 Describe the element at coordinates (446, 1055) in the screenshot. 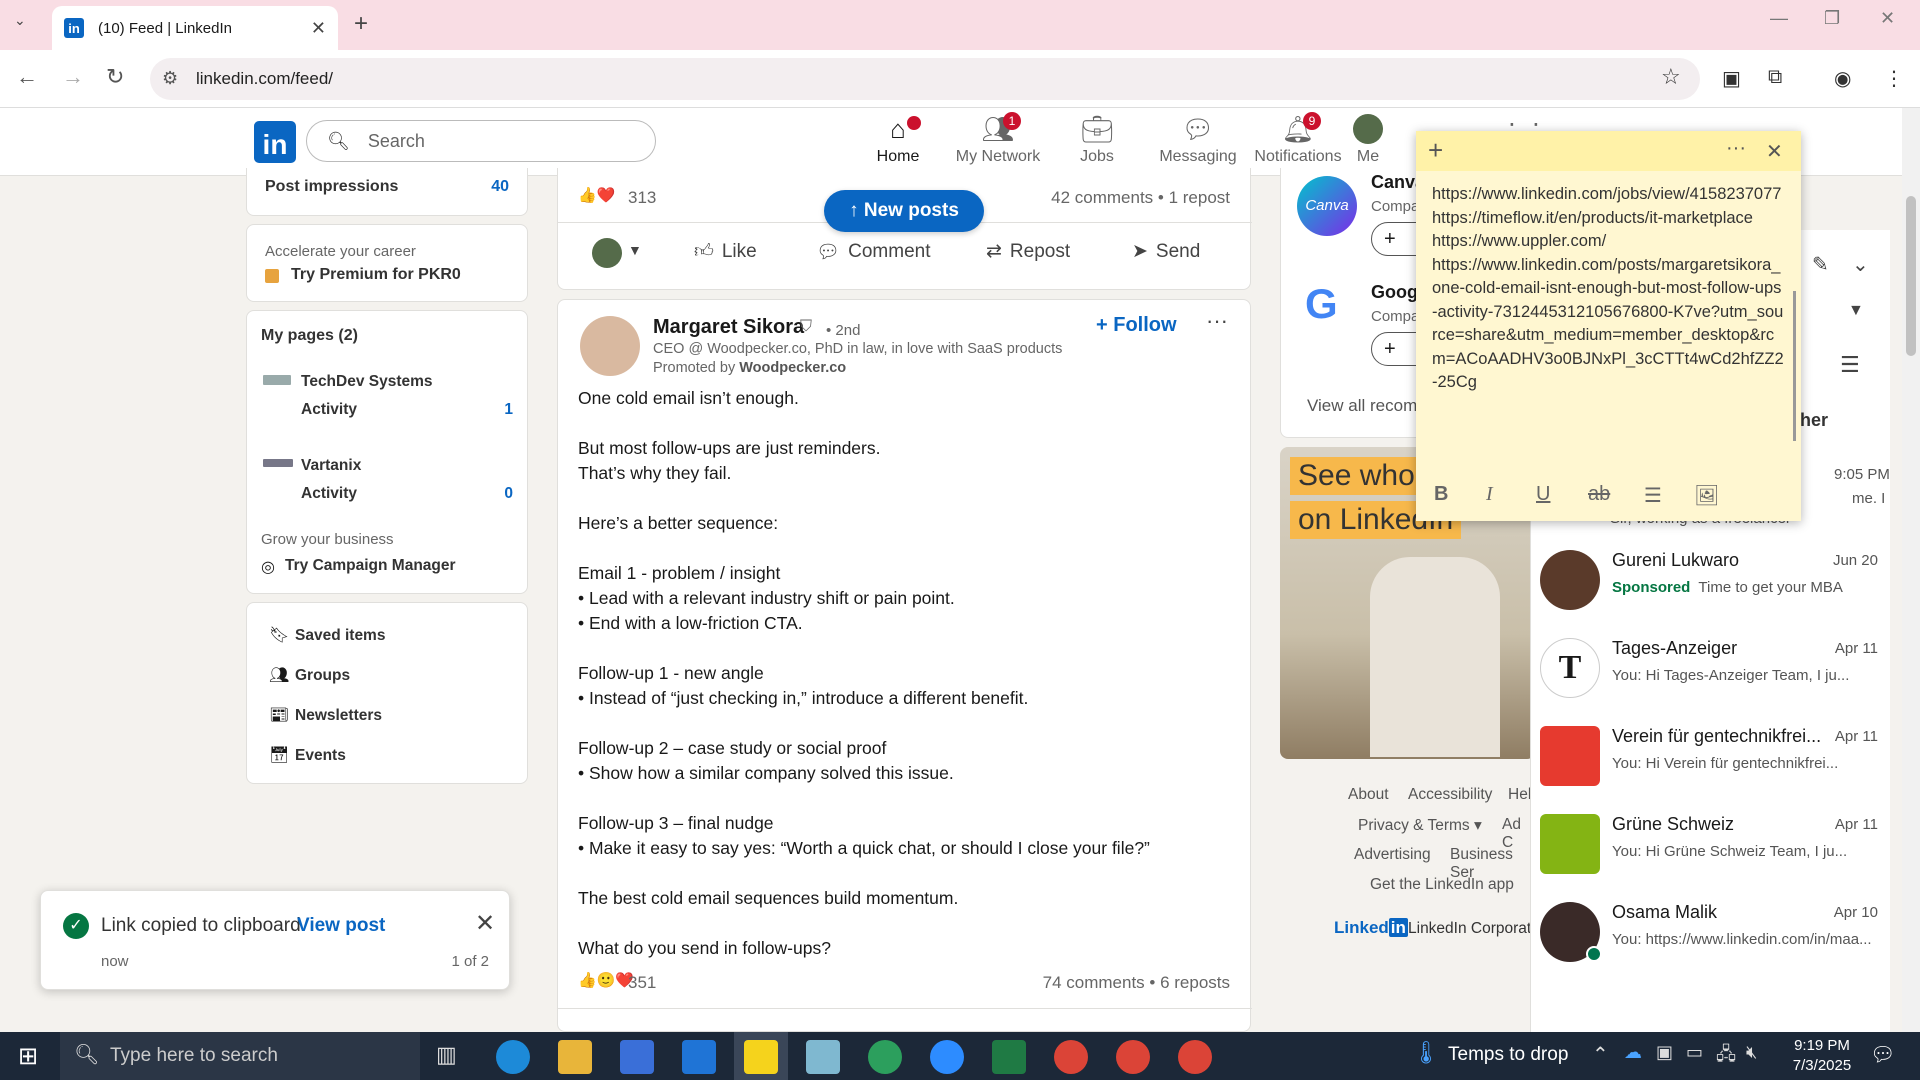

I see `task-view-icon: ▥` at that location.